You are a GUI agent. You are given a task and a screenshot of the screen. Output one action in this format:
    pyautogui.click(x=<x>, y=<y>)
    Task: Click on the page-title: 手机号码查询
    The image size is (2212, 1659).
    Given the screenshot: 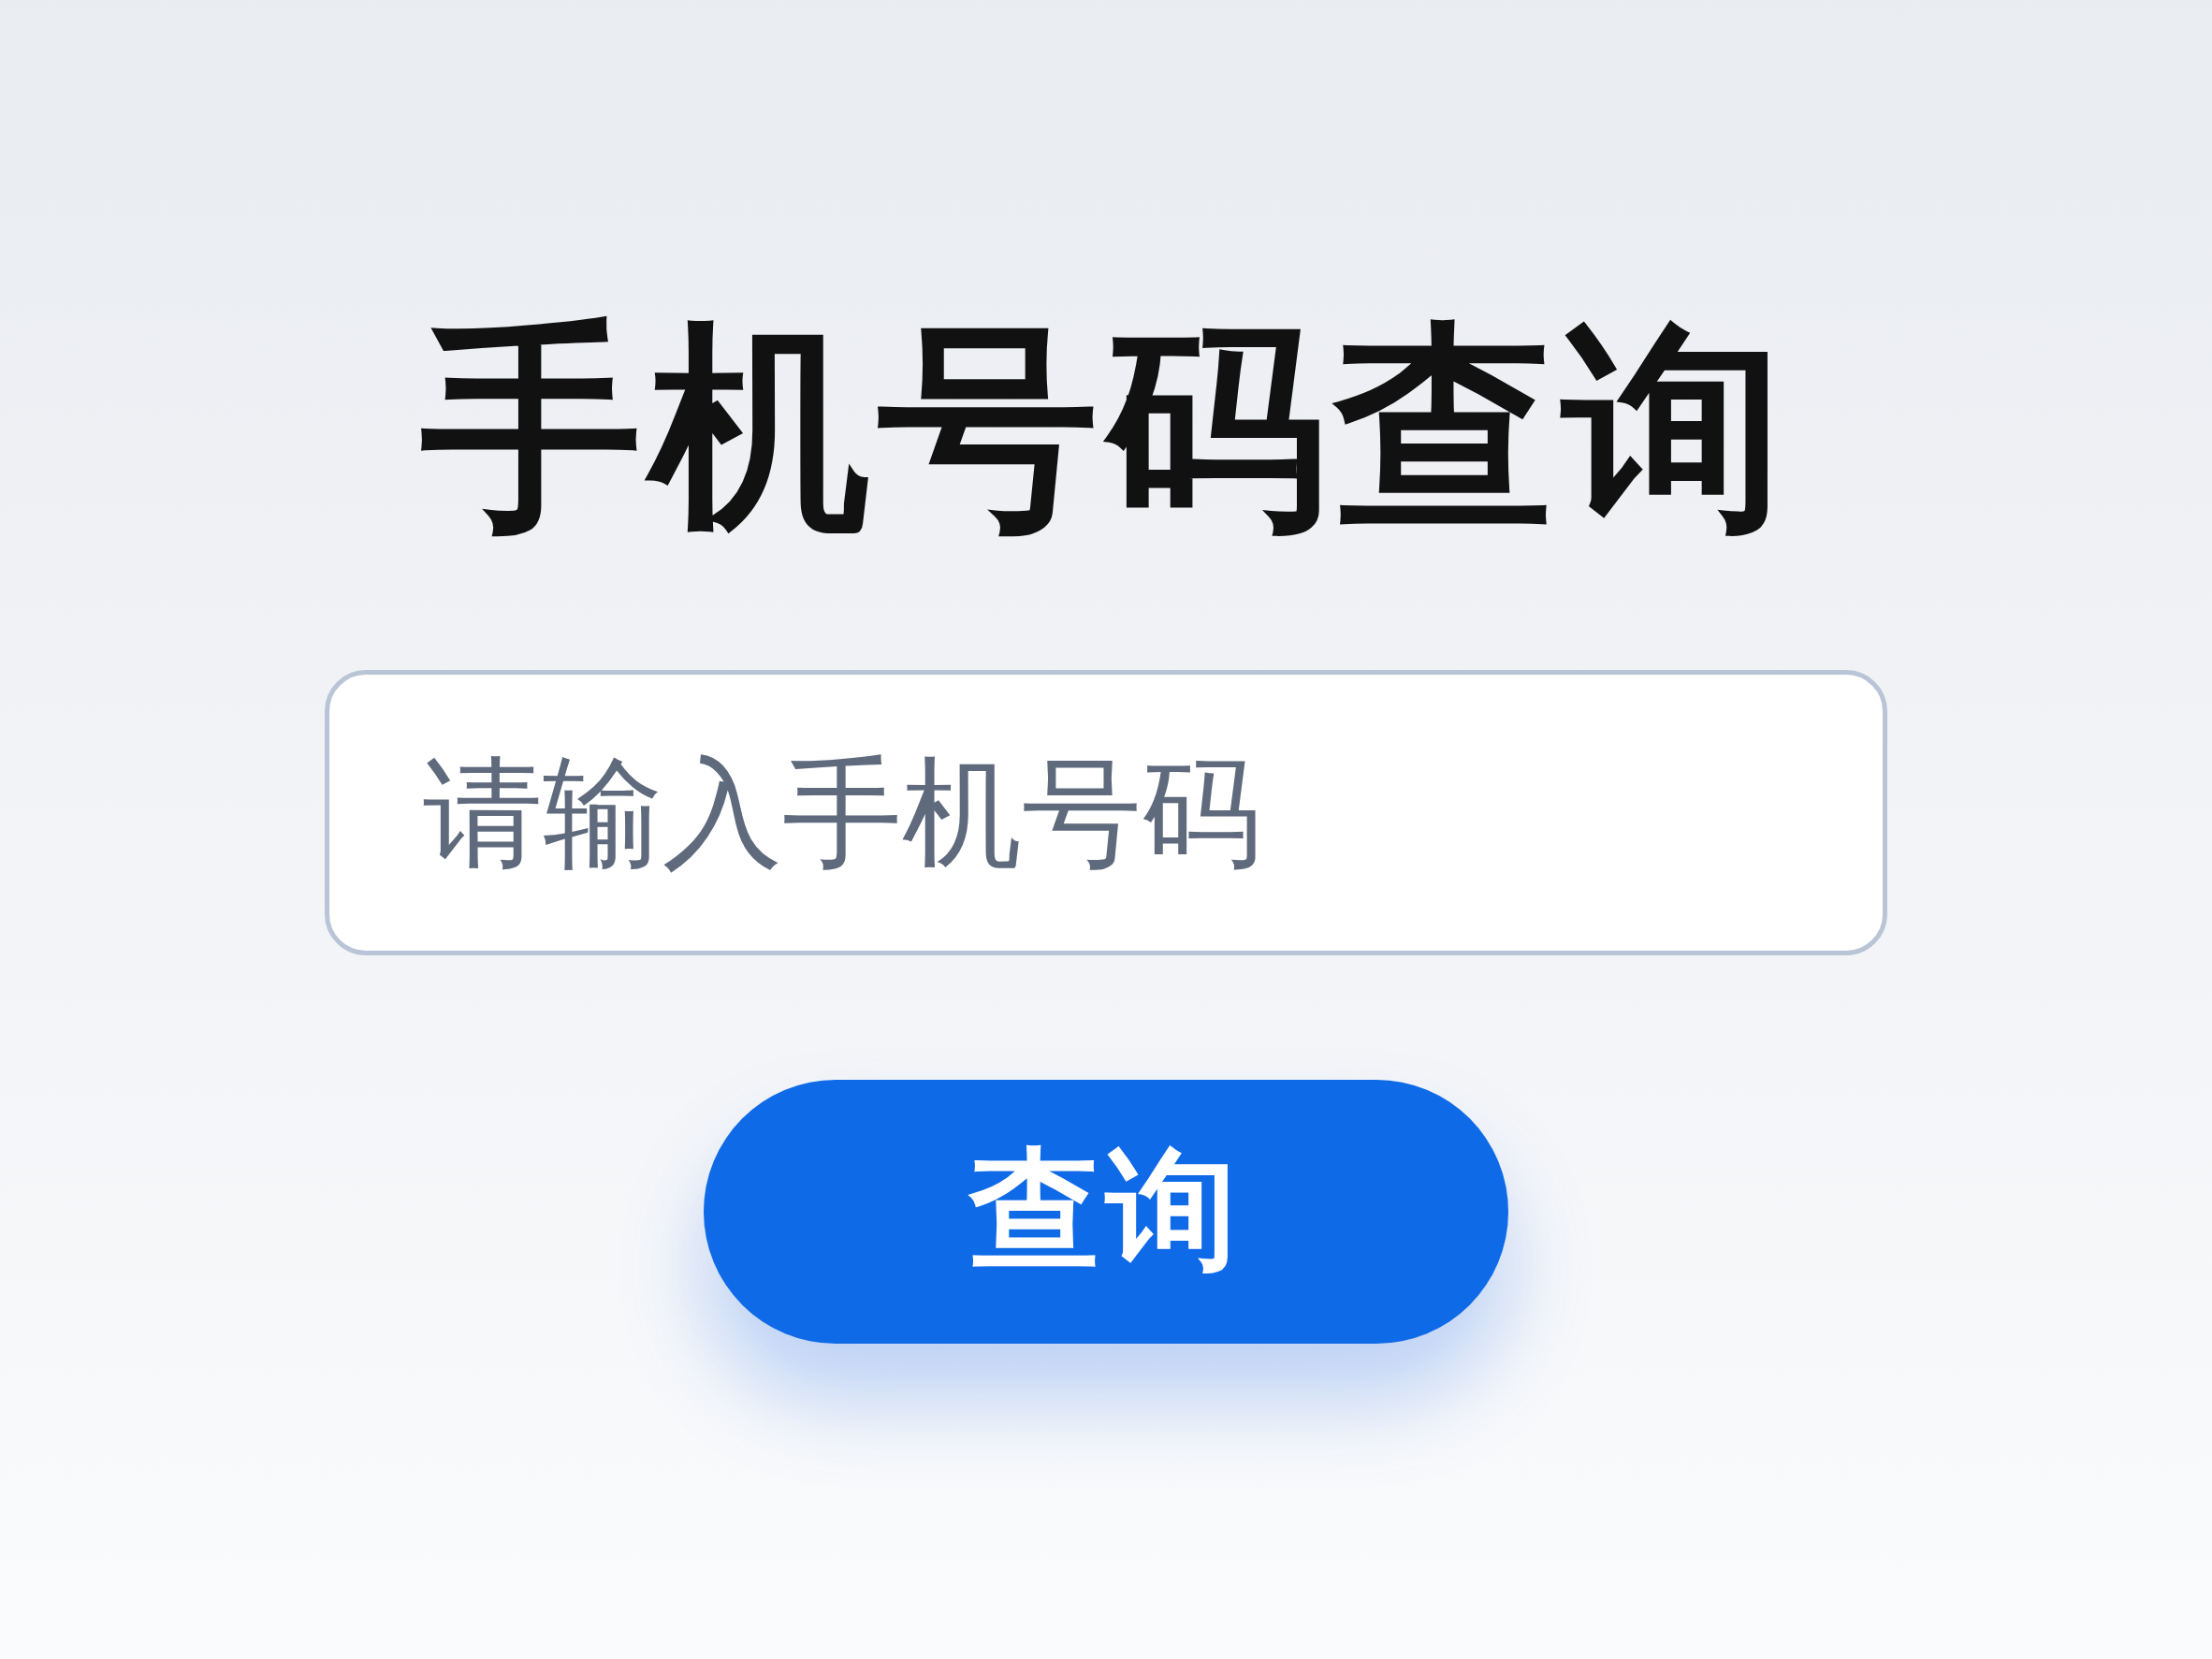 What is the action you would take?
    pyautogui.click(x=1106, y=428)
    